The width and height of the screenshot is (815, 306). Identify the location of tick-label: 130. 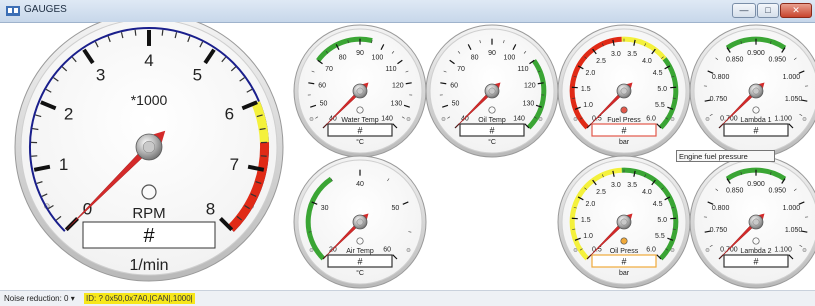
(397, 103).